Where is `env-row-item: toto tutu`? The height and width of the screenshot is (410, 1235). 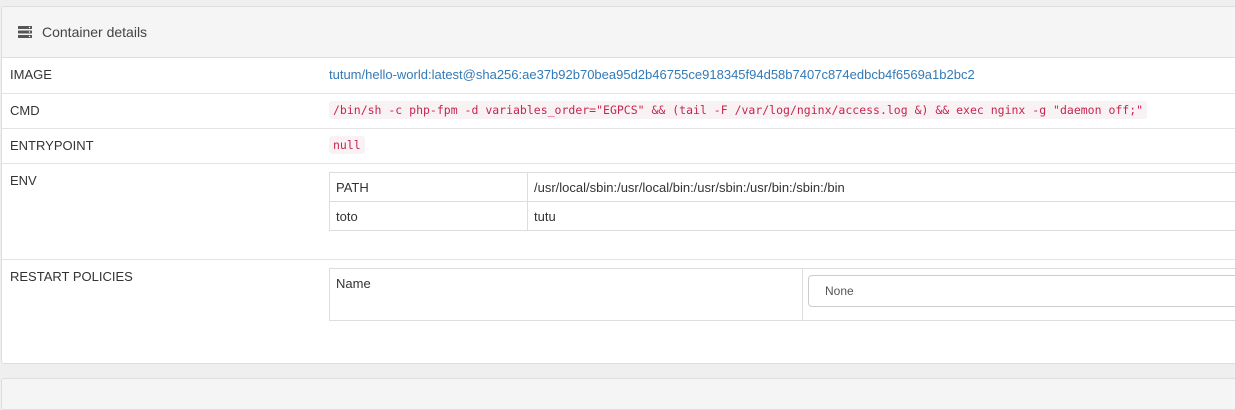 env-row-item: toto tutu is located at coordinates (782, 216).